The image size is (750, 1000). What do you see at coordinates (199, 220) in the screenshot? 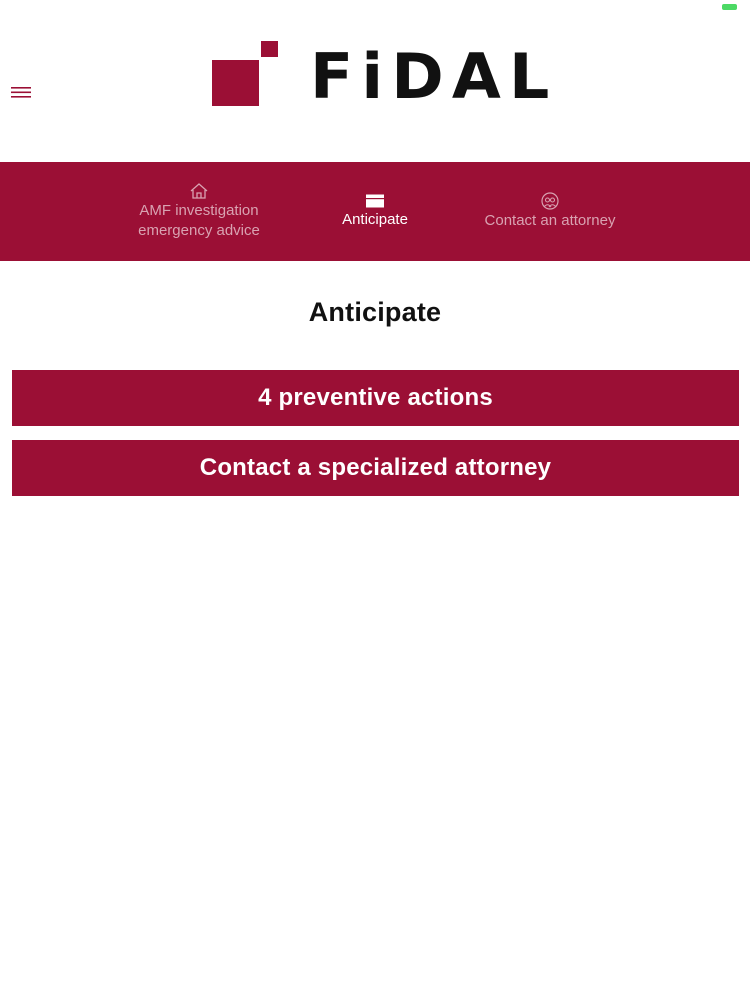
I see `tab-amf-label: AMF investigation emergency advice` at bounding box center [199, 220].